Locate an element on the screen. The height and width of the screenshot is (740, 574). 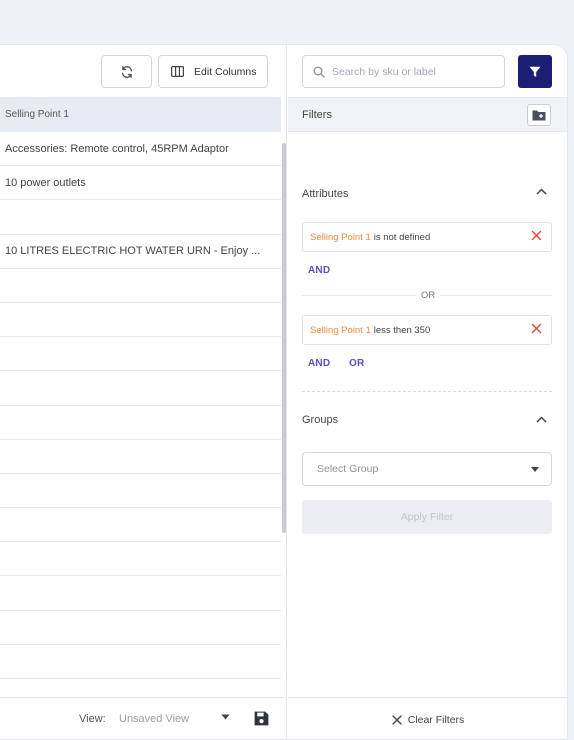
refresh-icon is located at coordinates (126, 71).